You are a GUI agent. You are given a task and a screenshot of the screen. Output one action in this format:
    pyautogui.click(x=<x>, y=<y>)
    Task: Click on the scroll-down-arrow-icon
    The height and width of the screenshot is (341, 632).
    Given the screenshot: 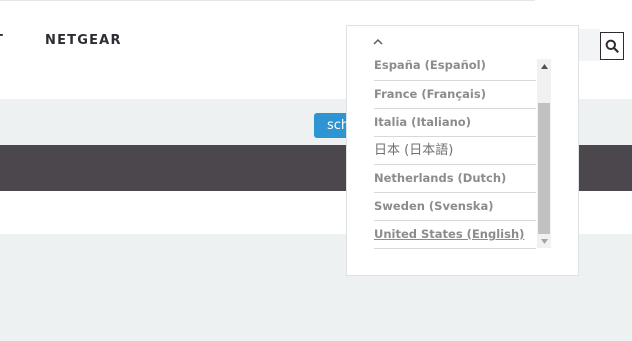 What is the action you would take?
    pyautogui.click(x=544, y=241)
    